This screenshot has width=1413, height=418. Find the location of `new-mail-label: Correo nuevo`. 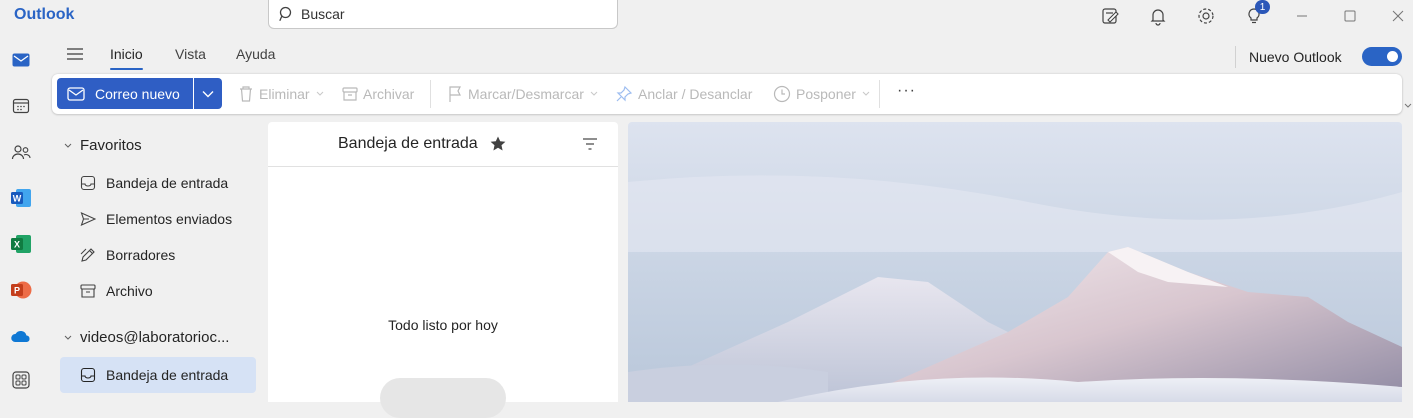

new-mail-label: Correo nuevo is located at coordinates (137, 93).